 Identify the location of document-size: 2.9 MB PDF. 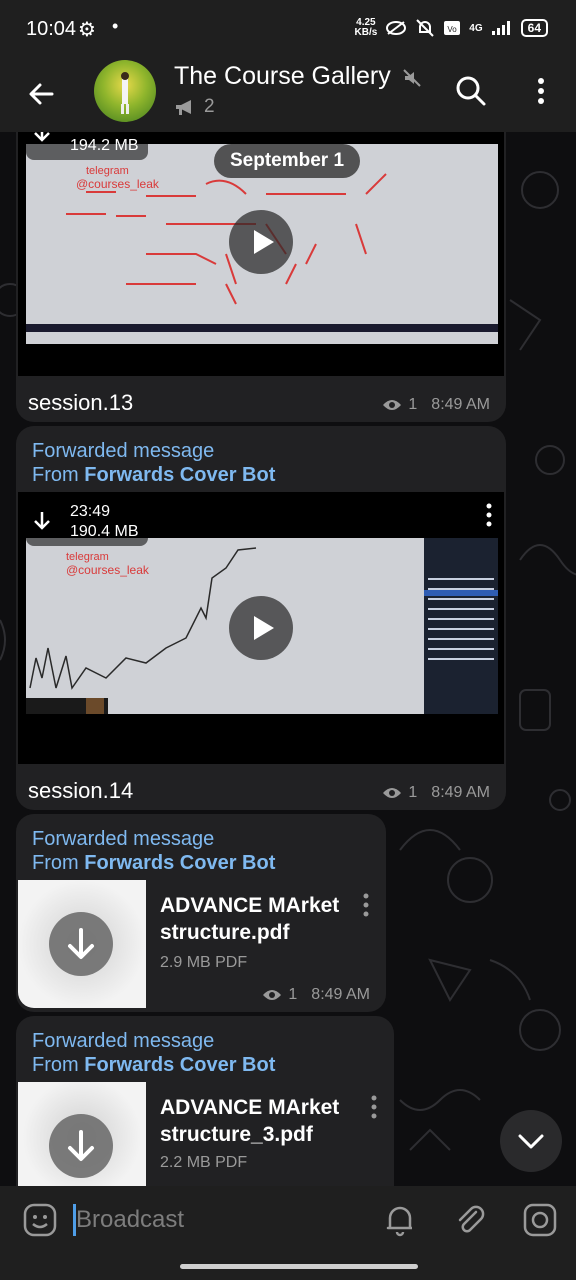
(204, 962).